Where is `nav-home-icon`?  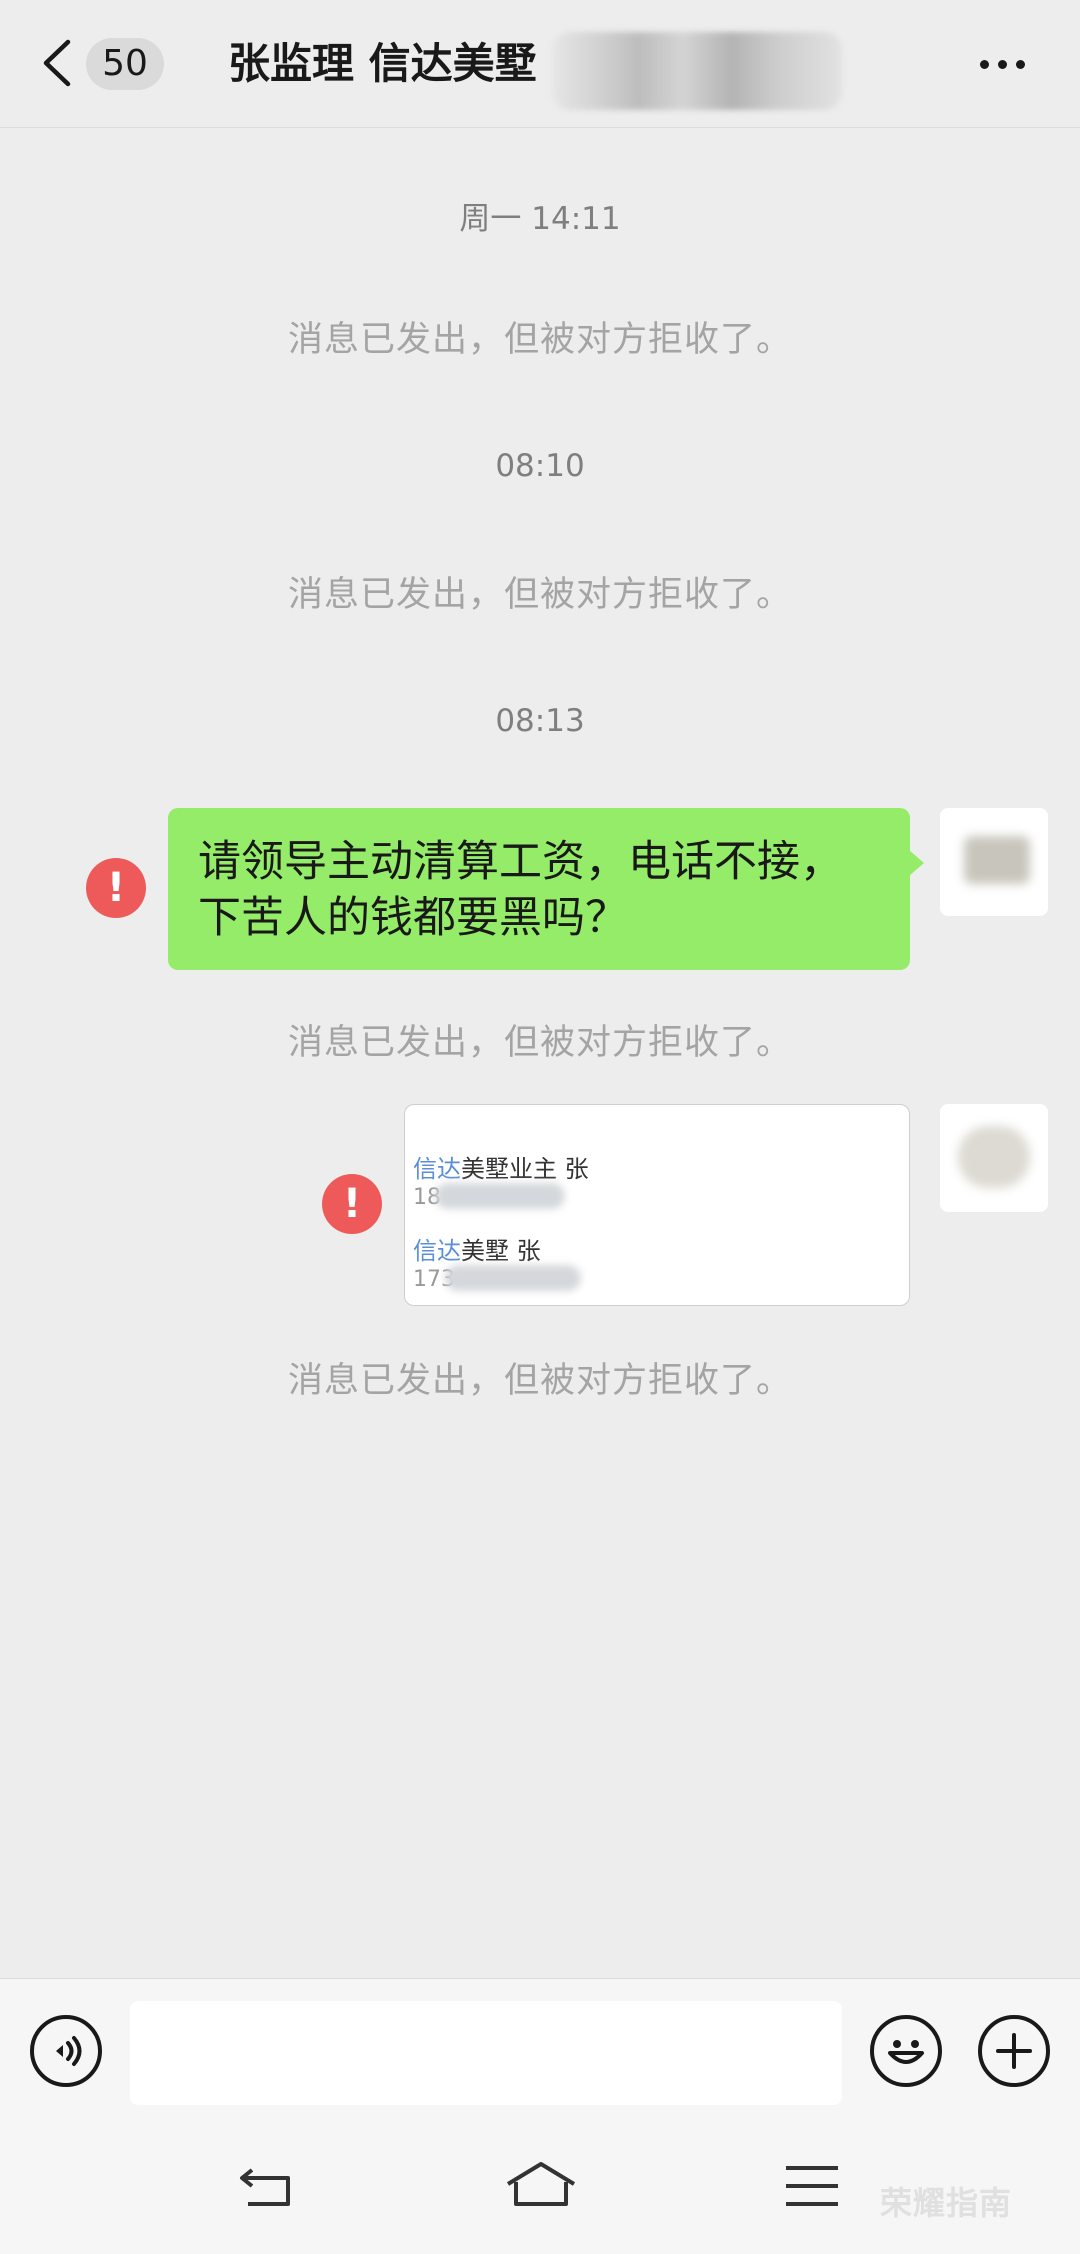 nav-home-icon is located at coordinates (541, 2186).